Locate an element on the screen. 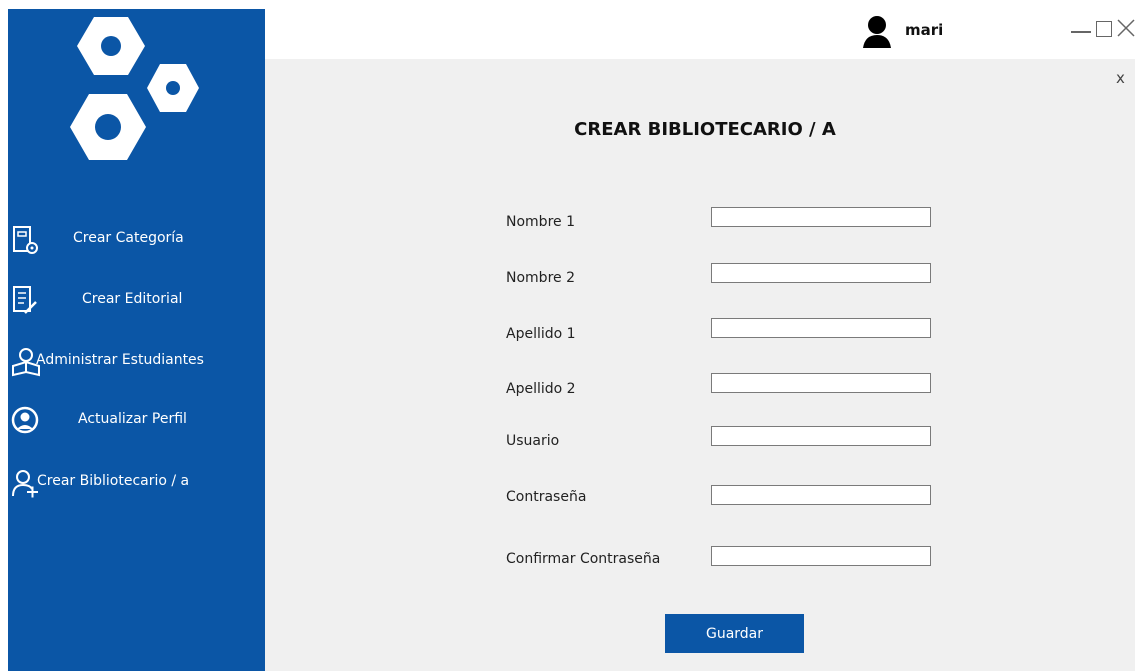 Image resolution: width=1135 pixels, height=671 pixels. contrasena-label: Contraseña is located at coordinates (546, 497).